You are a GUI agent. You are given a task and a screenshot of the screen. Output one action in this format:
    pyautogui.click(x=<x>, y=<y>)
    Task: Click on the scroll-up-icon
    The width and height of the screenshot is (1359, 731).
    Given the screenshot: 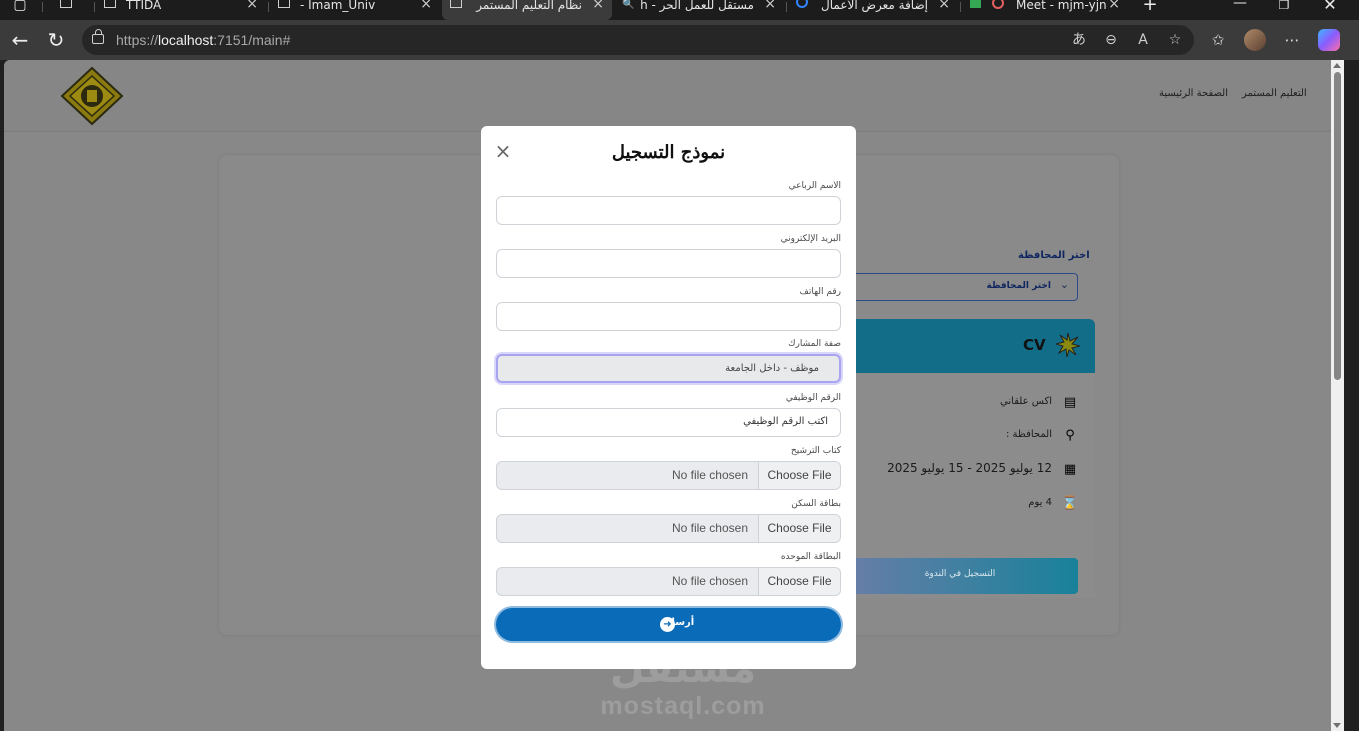 What is the action you would take?
    pyautogui.click(x=1337, y=65)
    